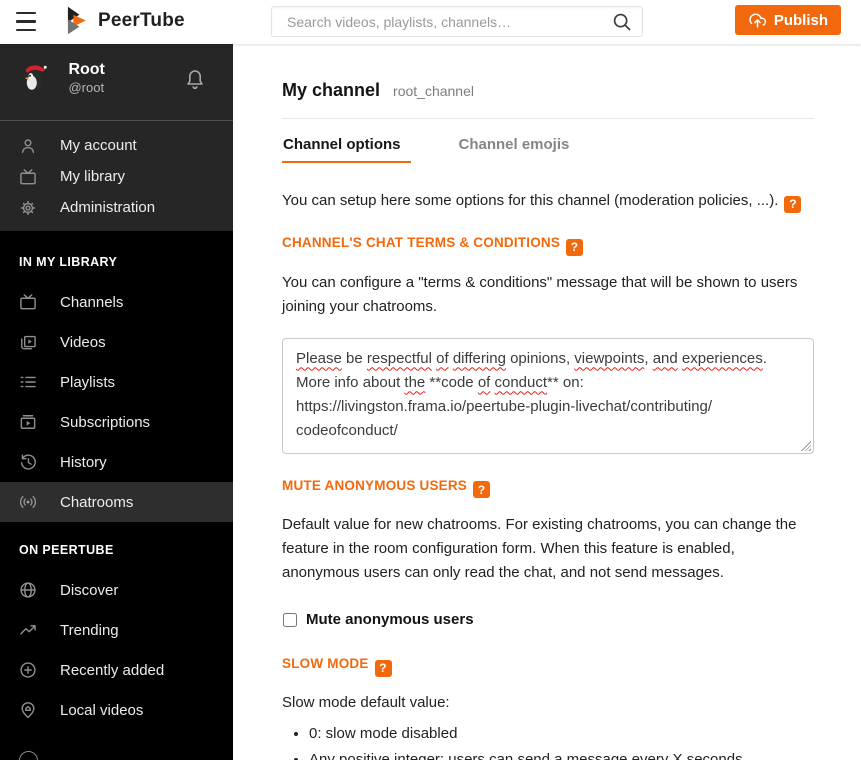 The width and height of the screenshot is (861, 760). I want to click on sidebar-item-administration: Administration, so click(116, 207).